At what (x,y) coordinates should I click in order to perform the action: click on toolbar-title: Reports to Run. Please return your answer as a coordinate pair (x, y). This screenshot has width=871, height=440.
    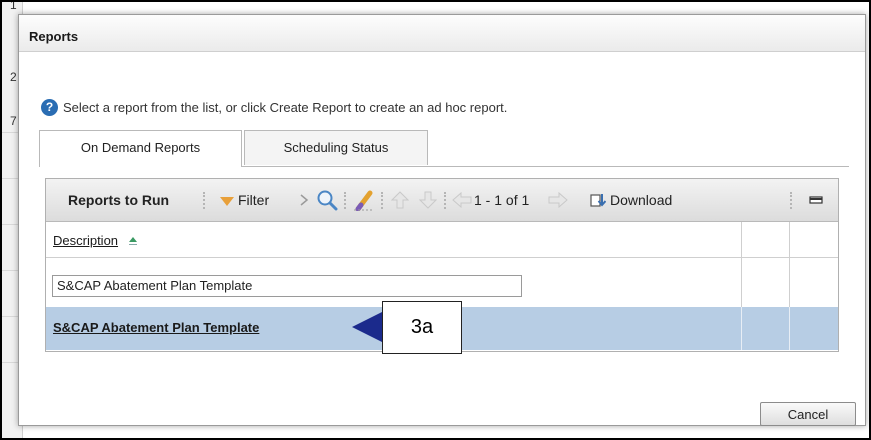
    Looking at the image, I should click on (119, 200).